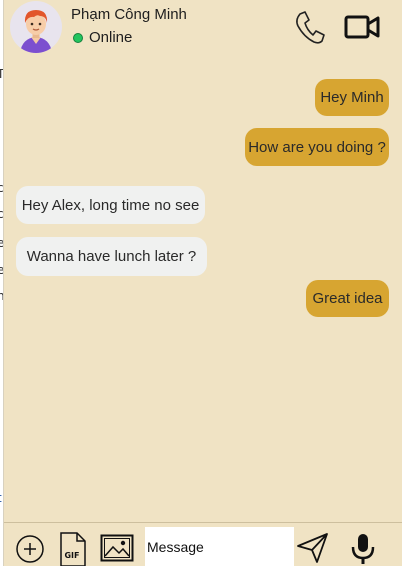  Describe the element at coordinates (317, 147) in the screenshot. I see `message-bubble-outgoing: How are you doing ?` at that location.